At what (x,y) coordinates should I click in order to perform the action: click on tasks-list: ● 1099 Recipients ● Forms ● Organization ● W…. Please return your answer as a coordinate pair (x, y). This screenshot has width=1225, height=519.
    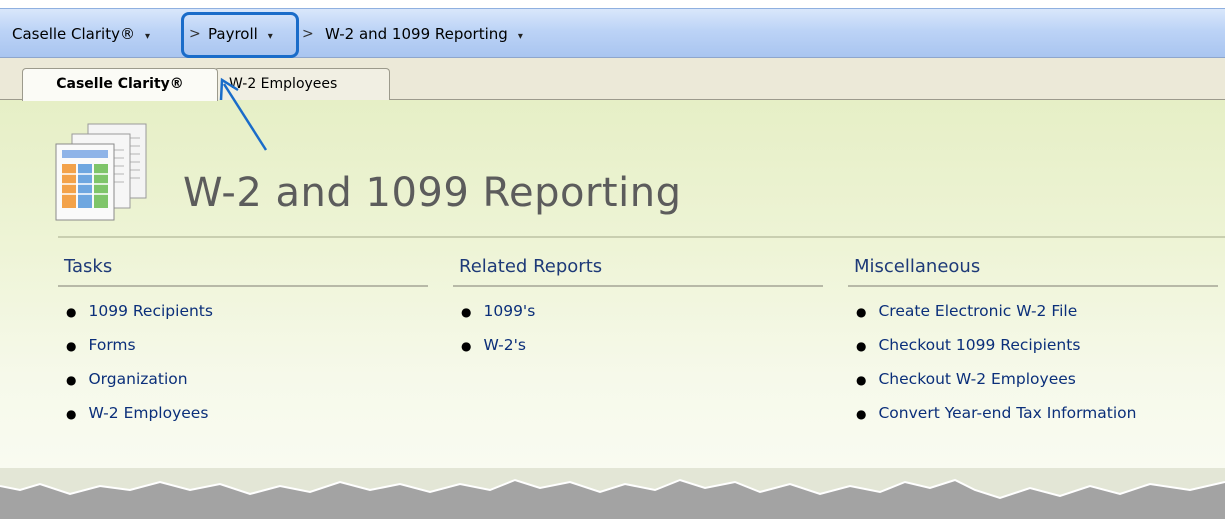
    Looking at the image, I should click on (139, 366).